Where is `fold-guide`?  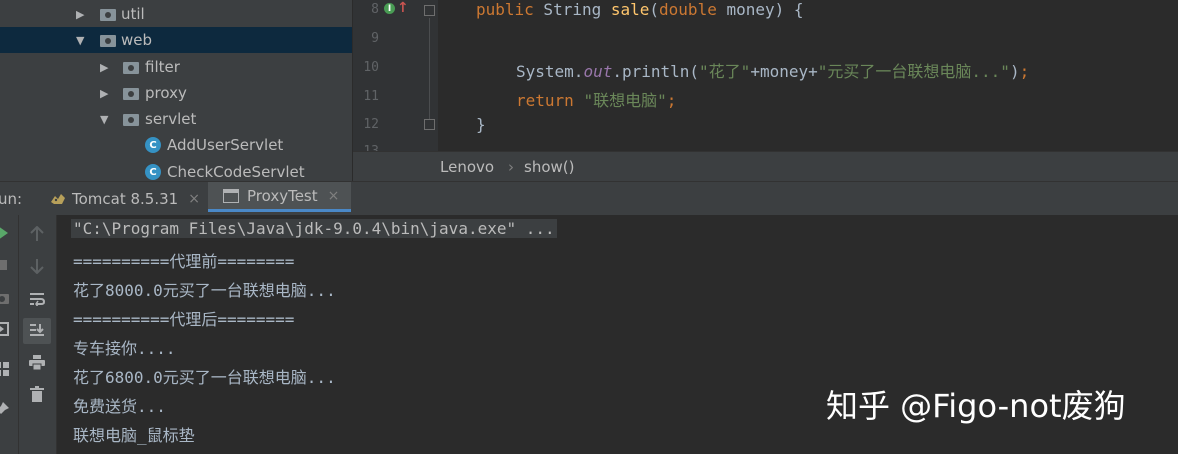
fold-guide is located at coordinates (429, 70).